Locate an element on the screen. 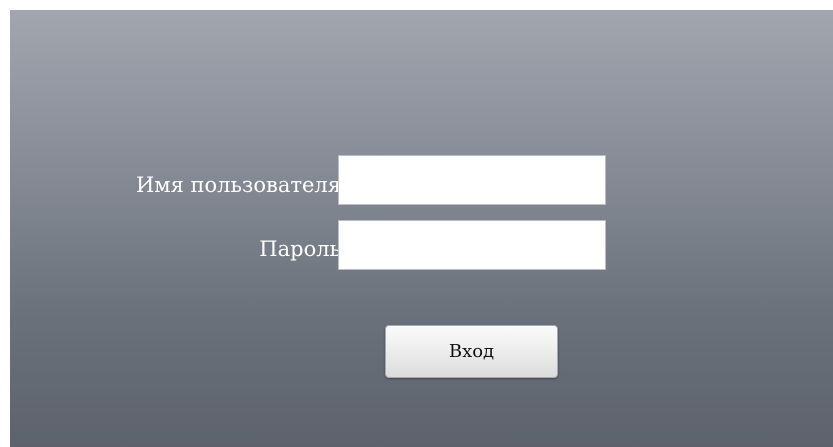 This screenshot has width=833, height=447. password-label: Пароль is located at coordinates (300, 249).